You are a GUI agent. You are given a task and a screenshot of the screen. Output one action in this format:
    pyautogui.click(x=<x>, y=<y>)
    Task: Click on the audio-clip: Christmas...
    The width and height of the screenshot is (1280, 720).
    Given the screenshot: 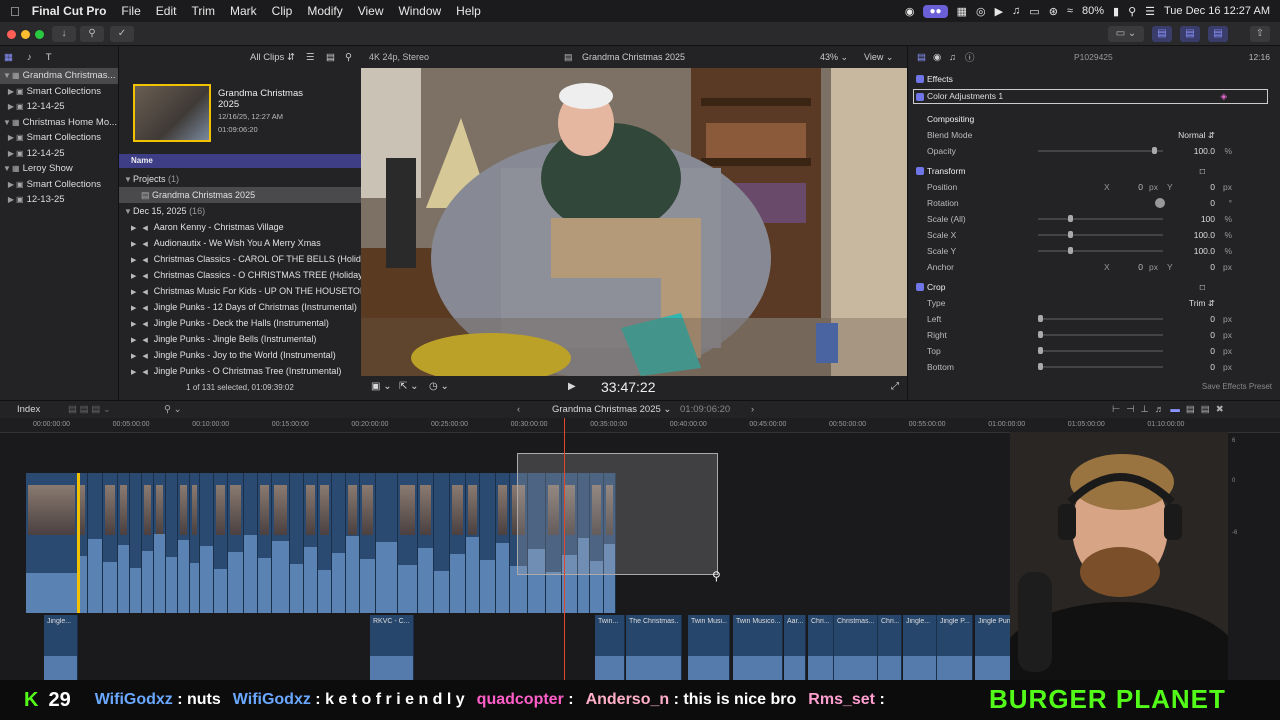 What is the action you would take?
    pyautogui.click(x=856, y=647)
    